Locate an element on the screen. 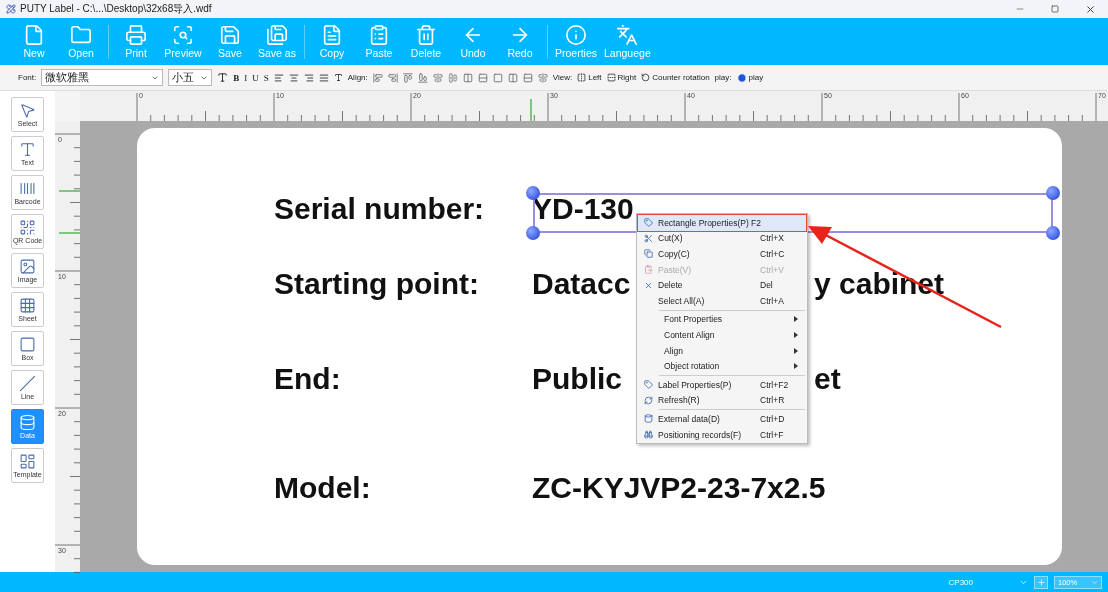  field-name: End: is located at coordinates (308, 379).